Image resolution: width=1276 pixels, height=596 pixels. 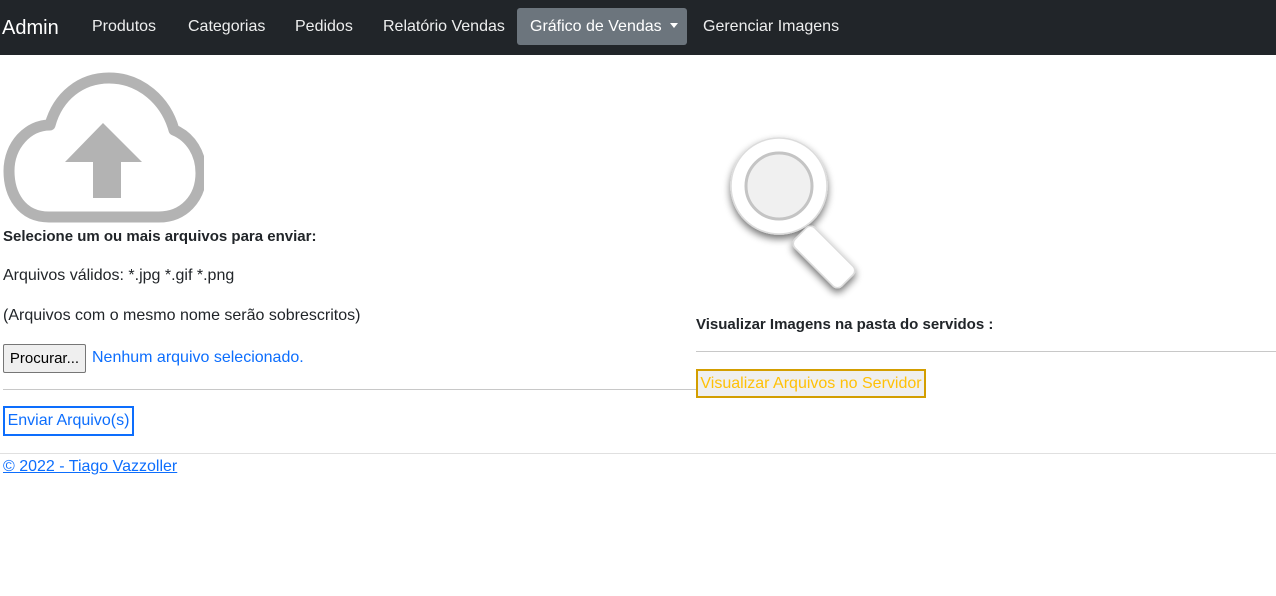 What do you see at coordinates (638, 453) in the screenshot?
I see `footer-divider` at bounding box center [638, 453].